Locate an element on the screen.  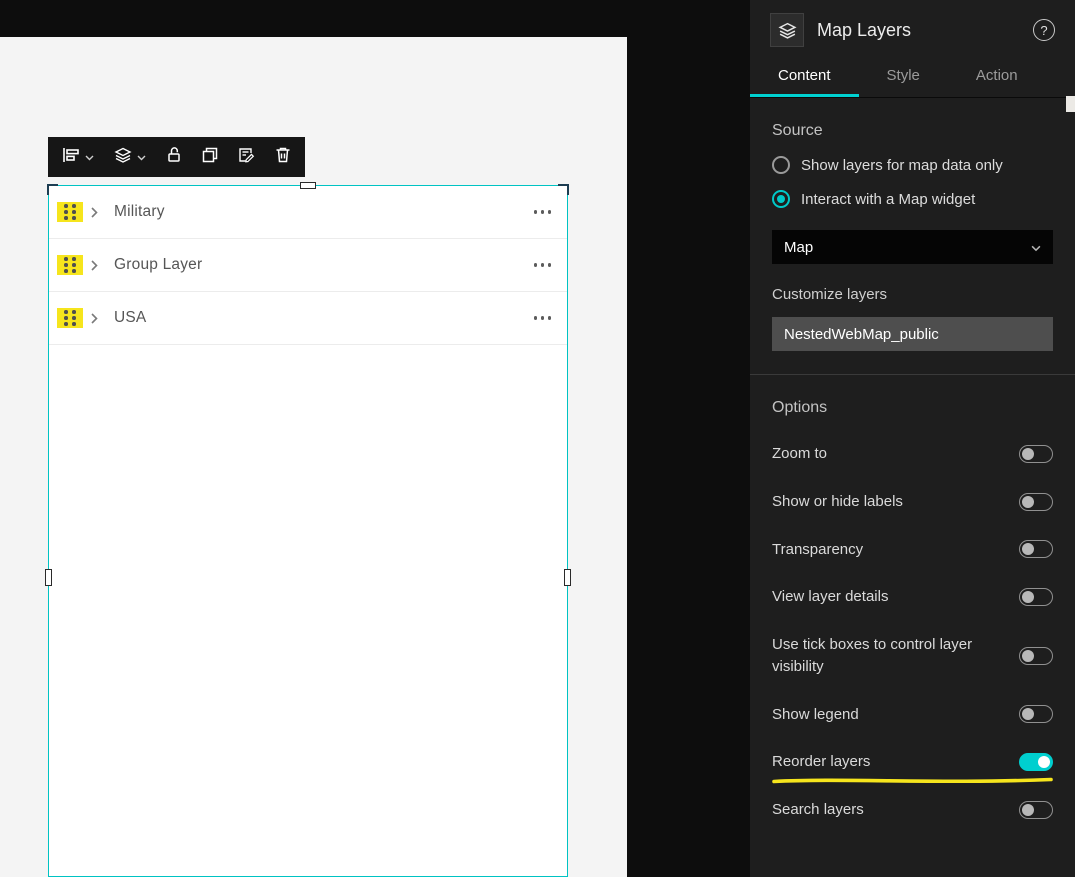
align-dropdown-button is located at coordinates (78, 157).